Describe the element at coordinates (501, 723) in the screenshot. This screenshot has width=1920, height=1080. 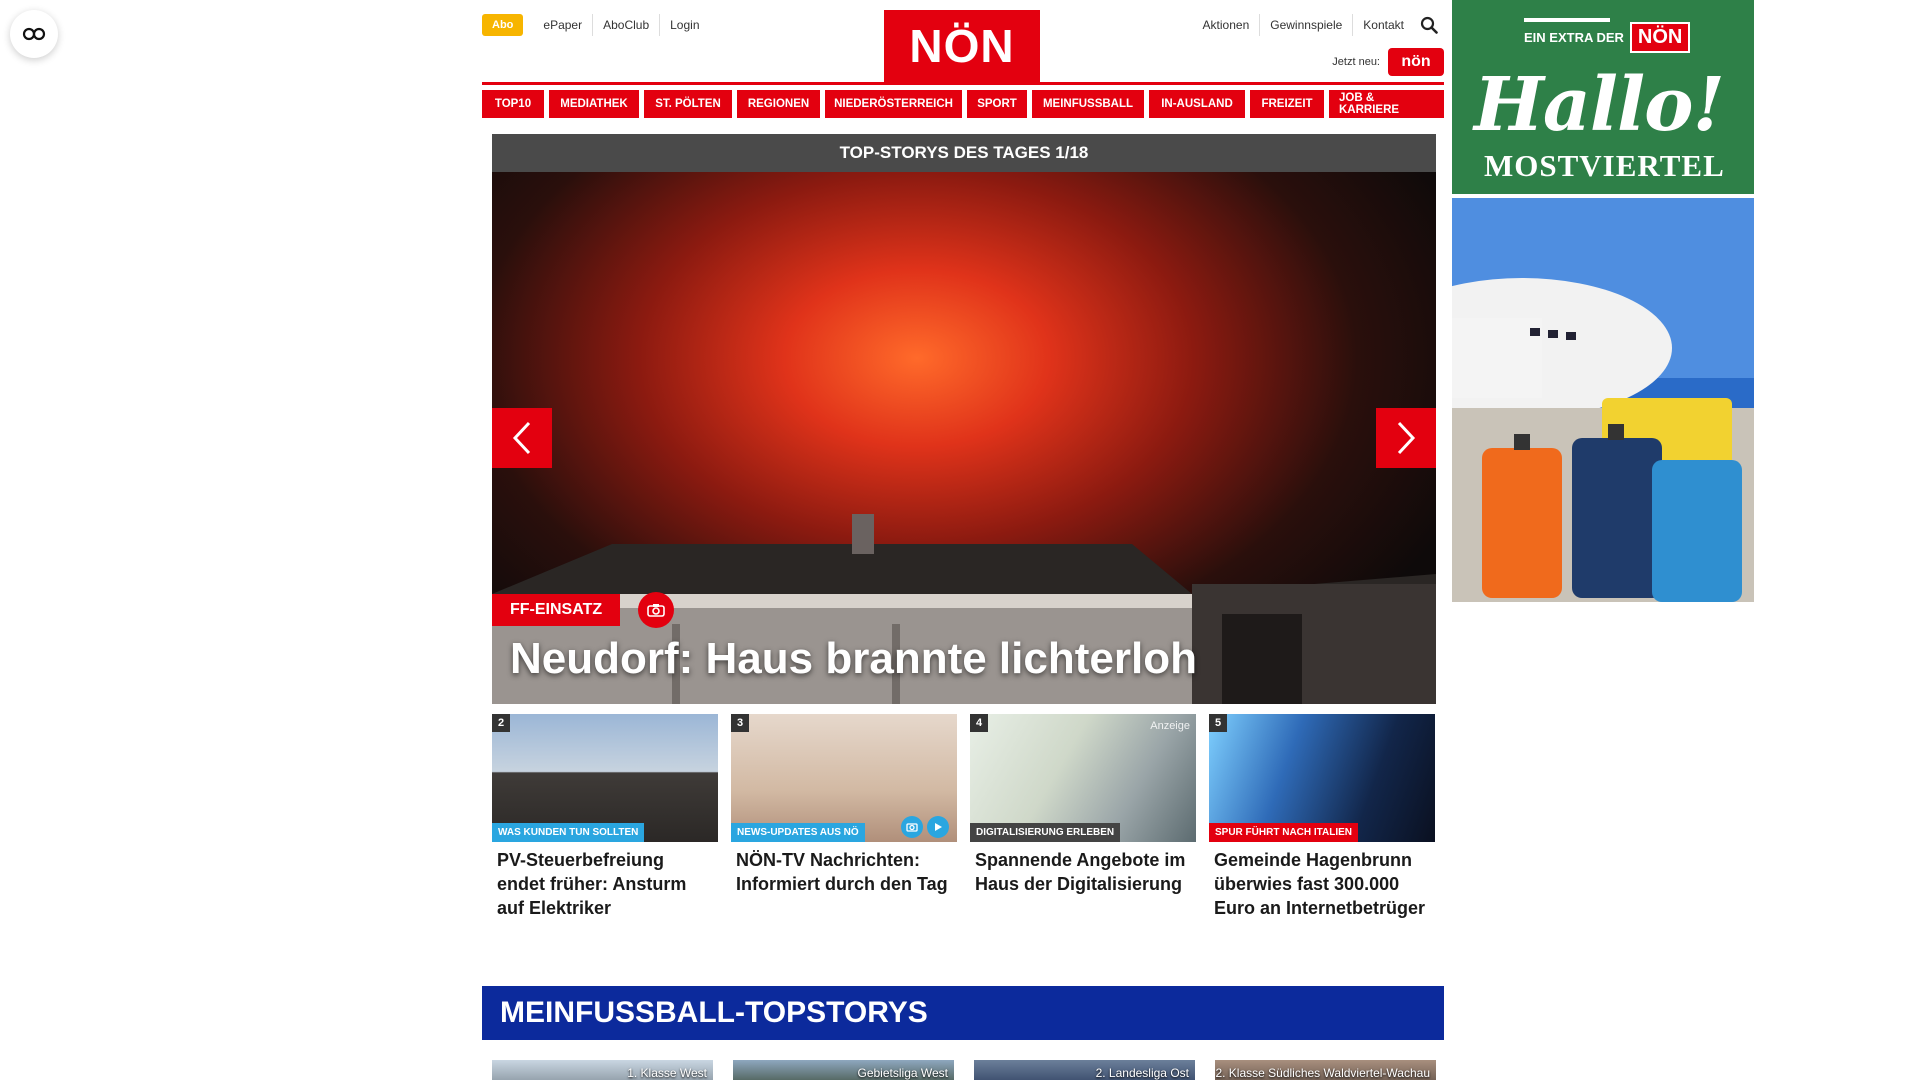
I see `story-number: 2` at that location.